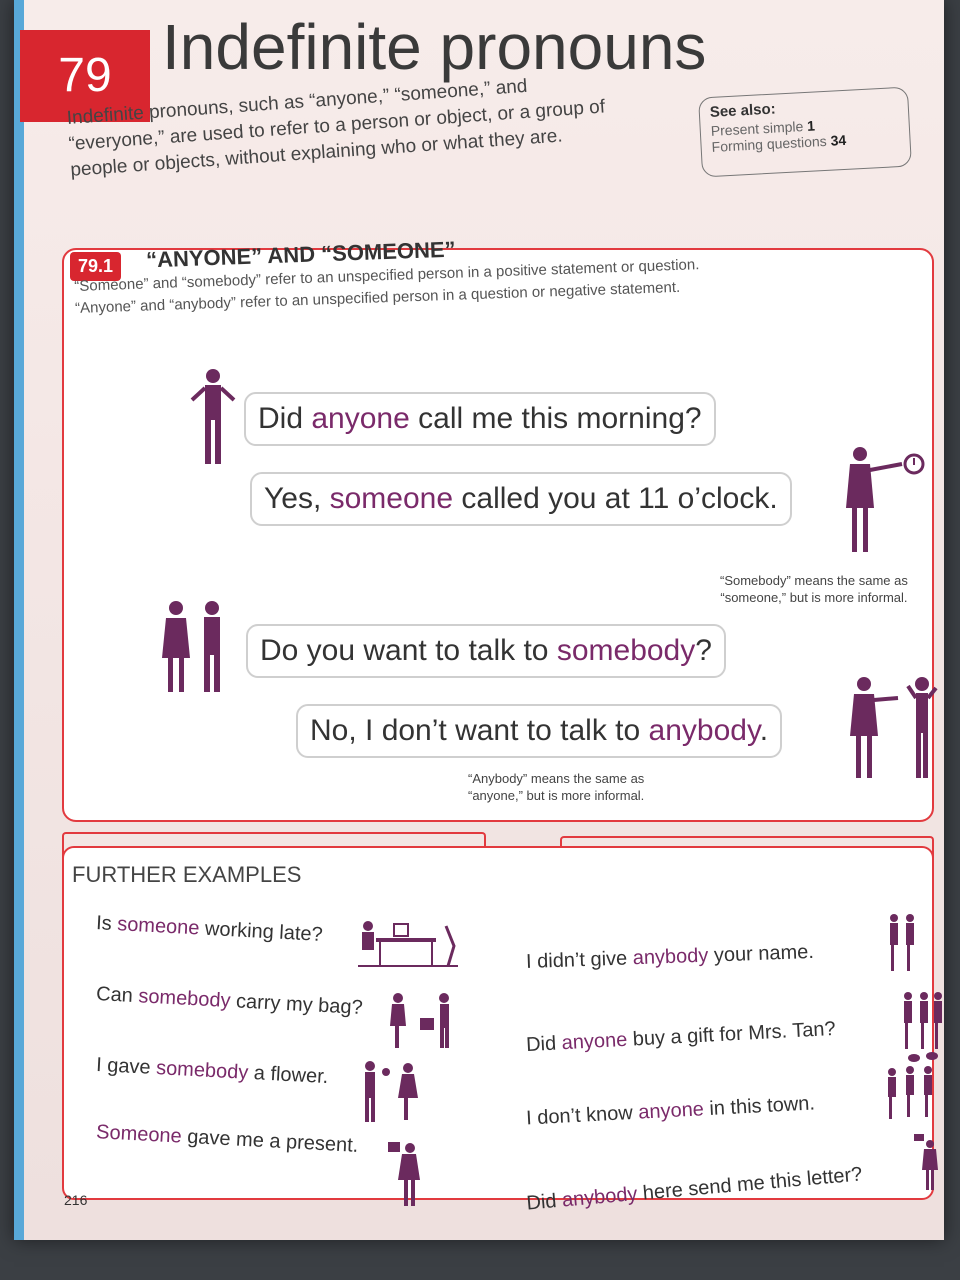 This screenshot has height=1280, width=960. What do you see at coordinates (392, 1093) in the screenshot?
I see `giving-flower-icon` at bounding box center [392, 1093].